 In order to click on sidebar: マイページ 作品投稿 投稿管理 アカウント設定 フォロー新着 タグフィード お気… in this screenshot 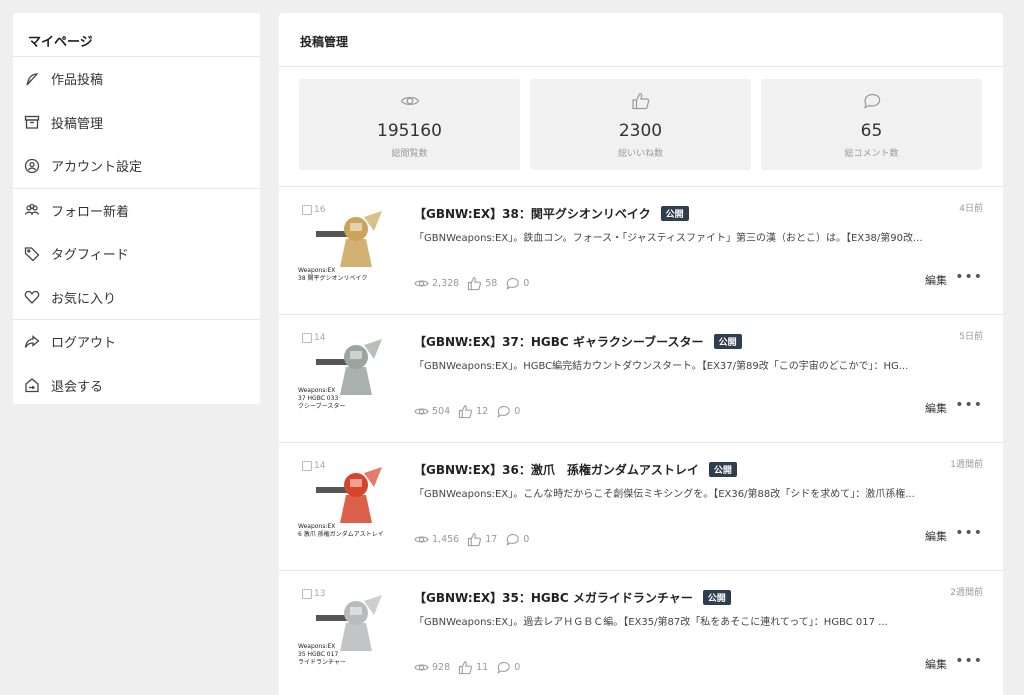, I will do `click(136, 208)`.